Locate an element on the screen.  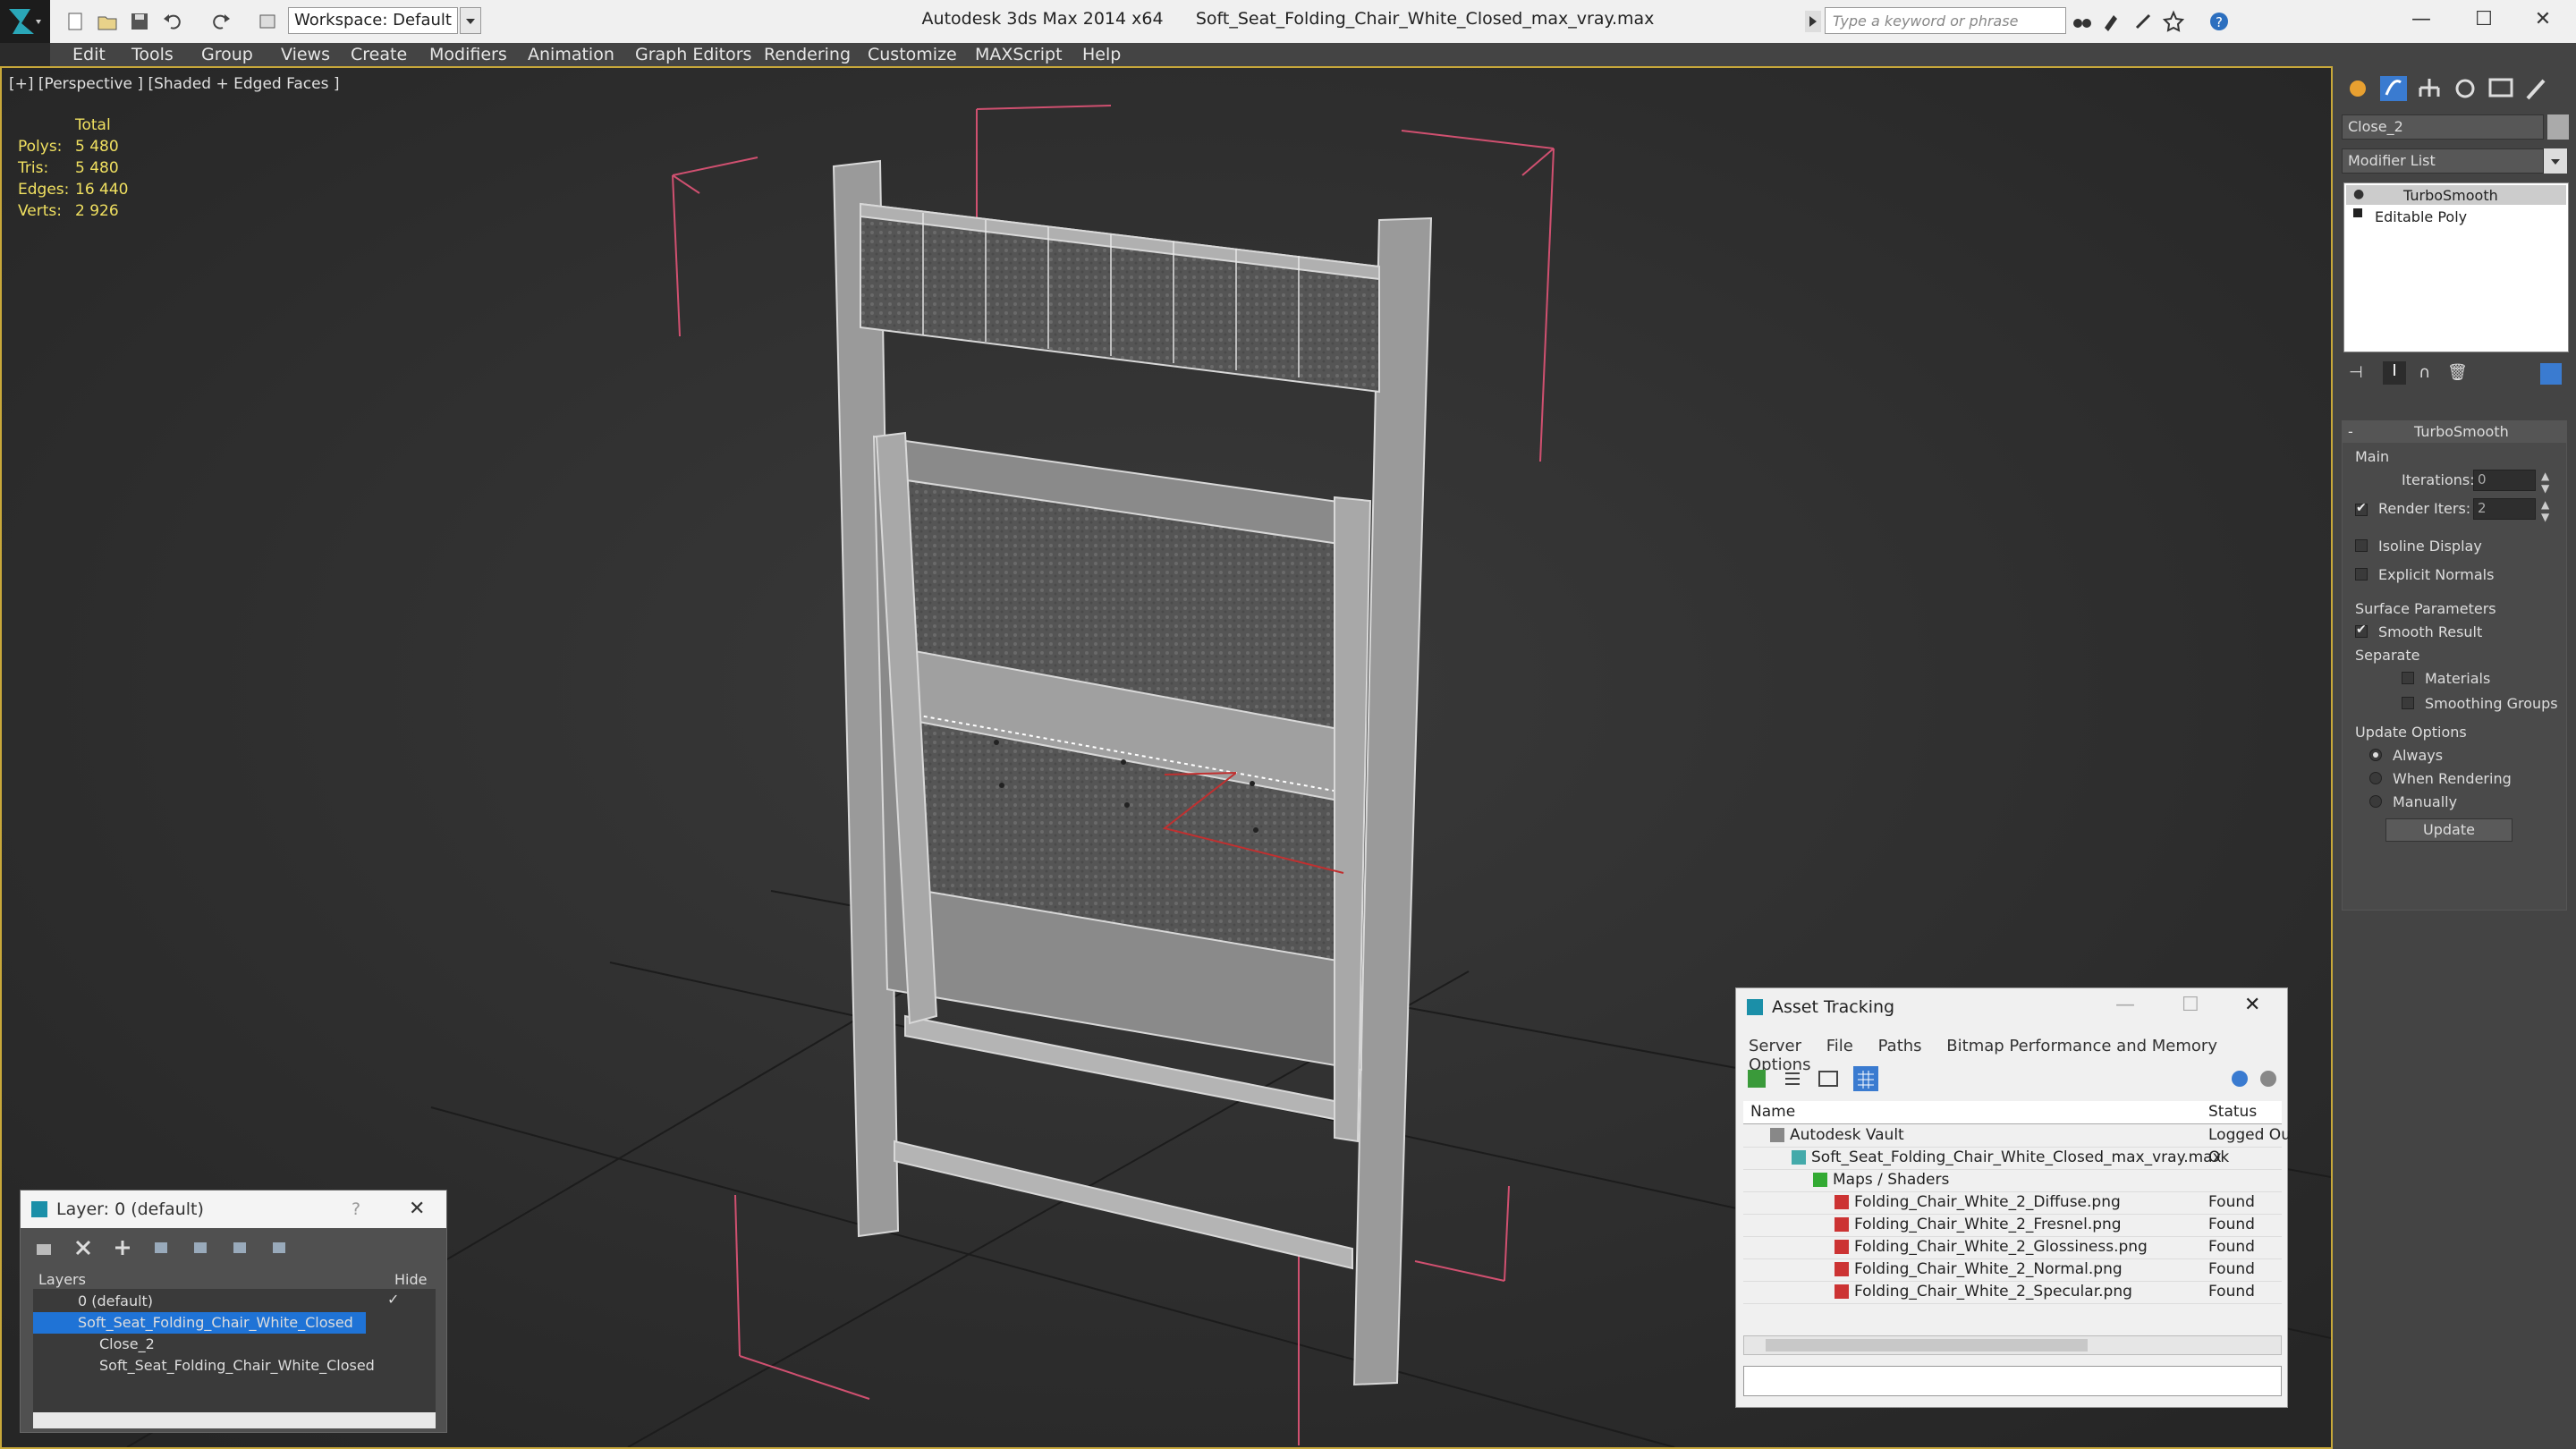
menu-file: File is located at coordinates (1839, 1046).